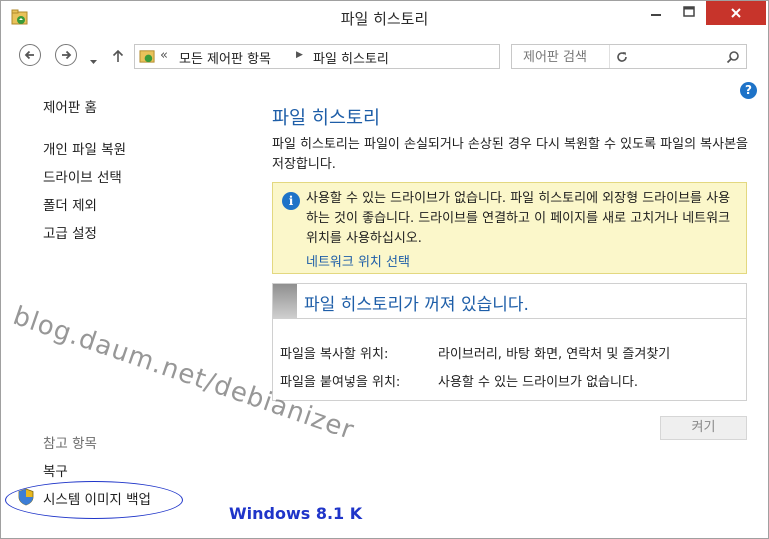 Image resolution: width=769 pixels, height=539 pixels. I want to click on minimize-button, so click(656, 12).